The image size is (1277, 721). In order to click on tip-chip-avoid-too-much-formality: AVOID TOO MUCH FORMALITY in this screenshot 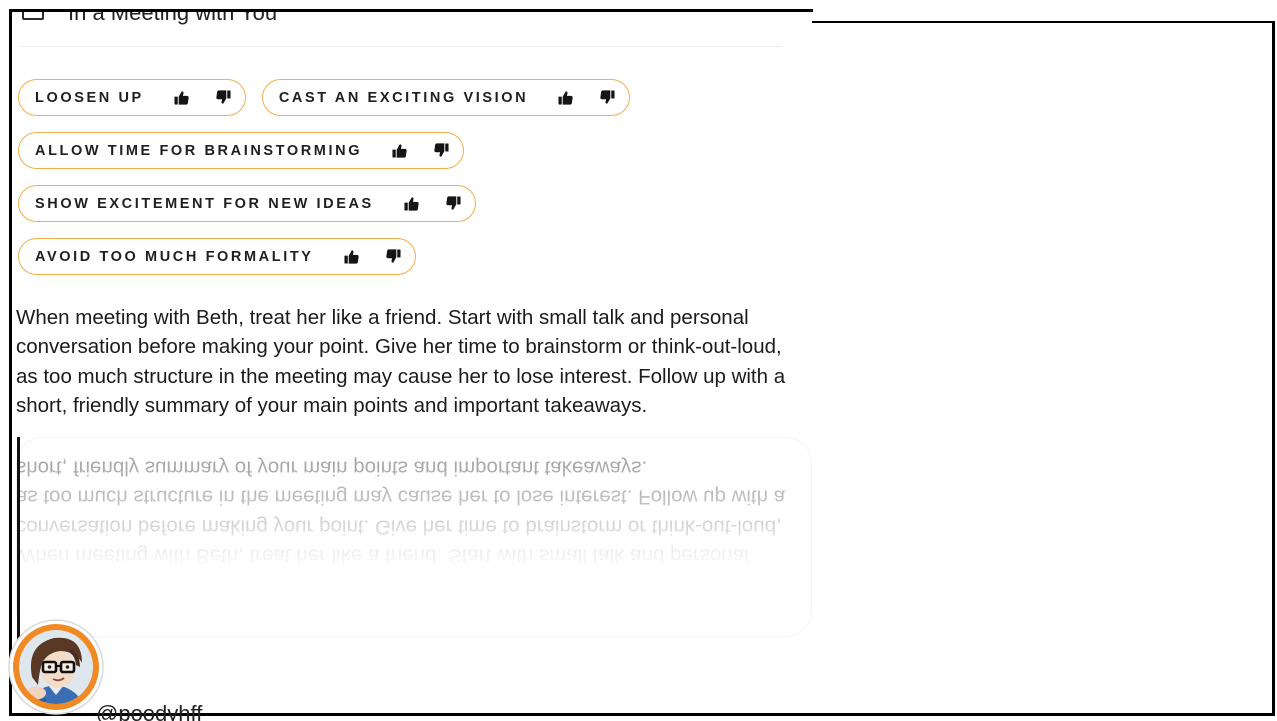, I will do `click(217, 256)`.